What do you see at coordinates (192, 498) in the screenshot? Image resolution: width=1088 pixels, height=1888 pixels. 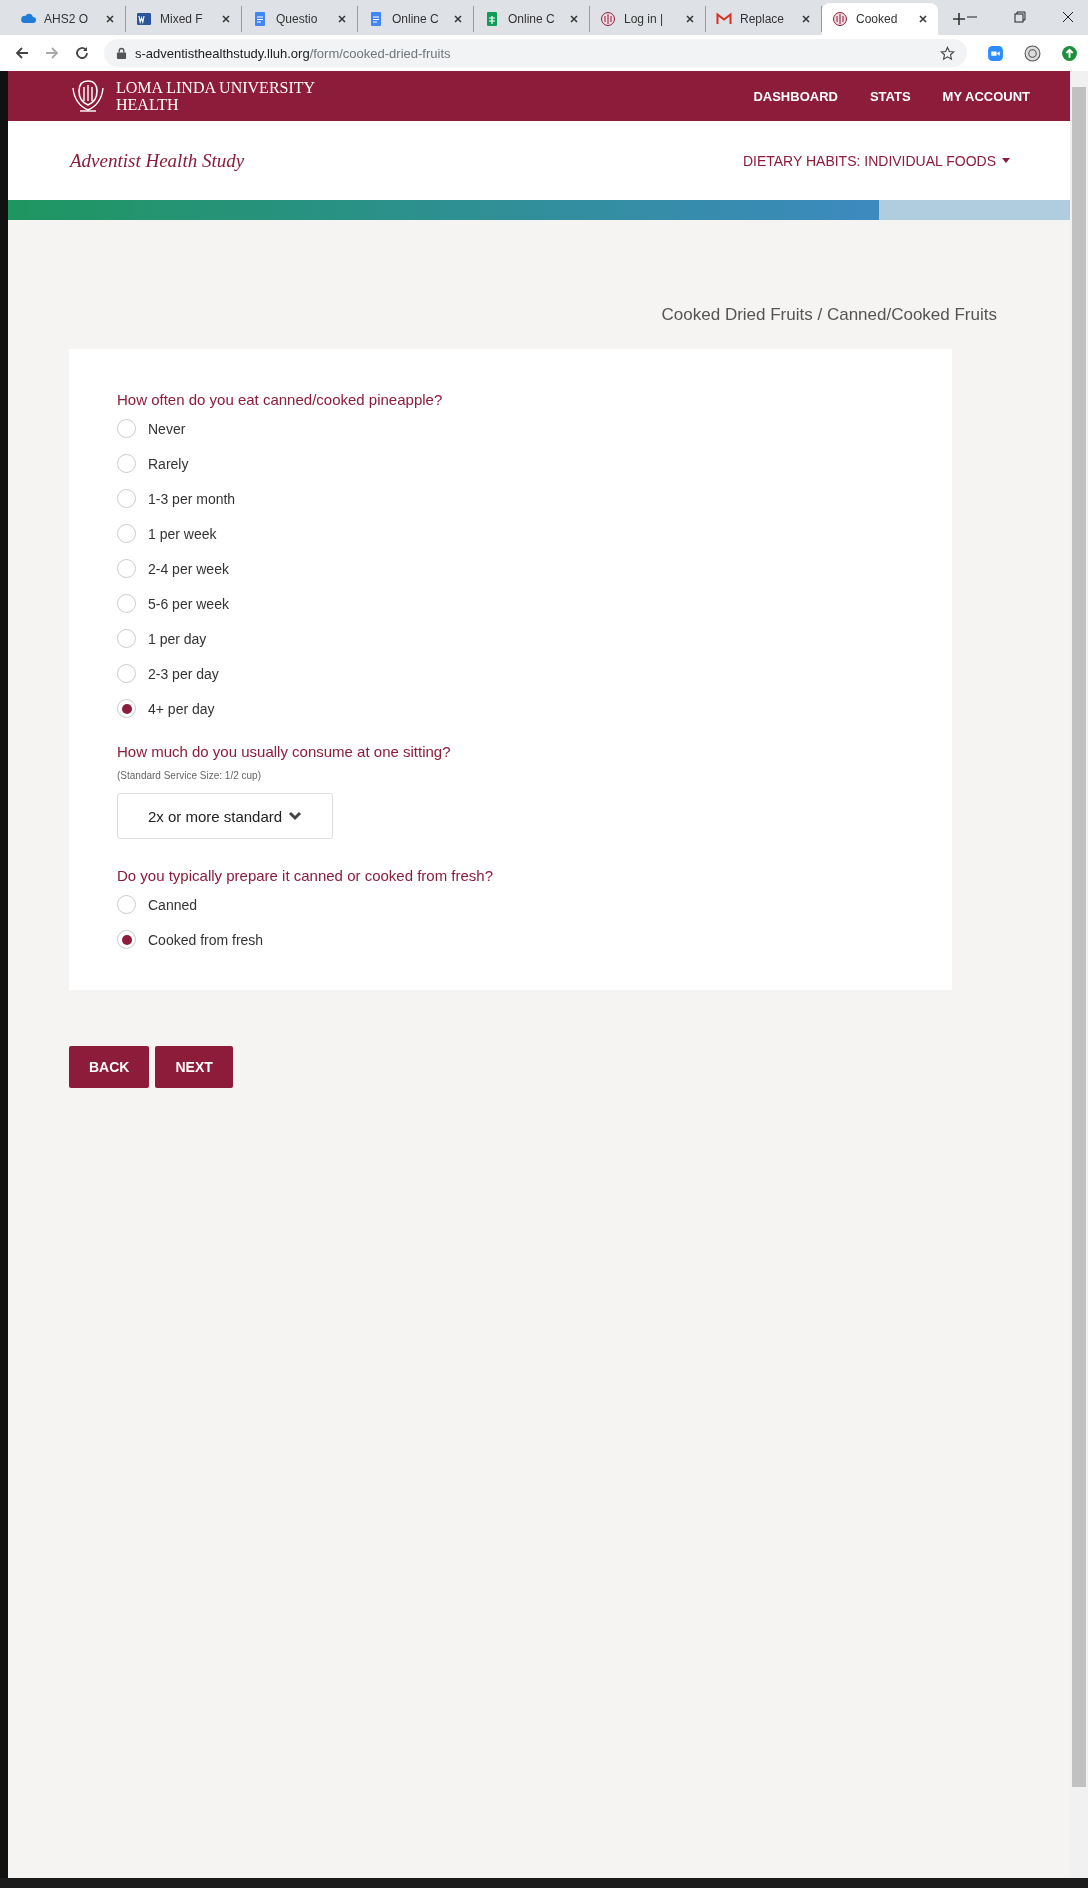 I see `option-label: 1-3 per month` at bounding box center [192, 498].